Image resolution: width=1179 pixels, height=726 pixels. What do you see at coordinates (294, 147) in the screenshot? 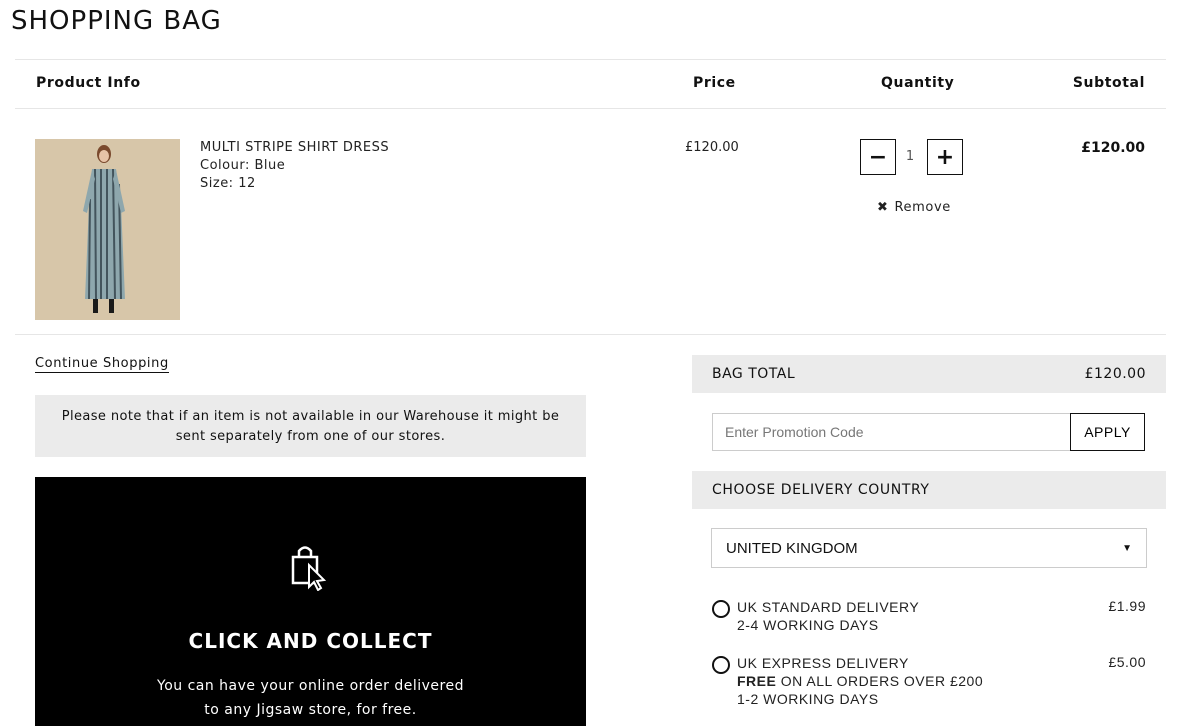
I see `product-name: MULTI STRIPE SHIRT DRESS` at bounding box center [294, 147].